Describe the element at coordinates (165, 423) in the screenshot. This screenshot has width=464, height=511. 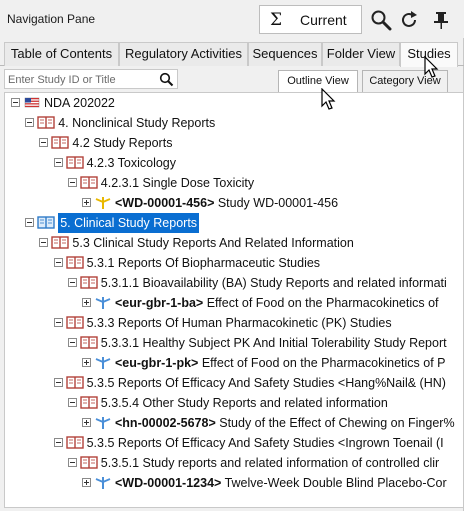
I see `study-id: <hn-00002-5678>` at that location.